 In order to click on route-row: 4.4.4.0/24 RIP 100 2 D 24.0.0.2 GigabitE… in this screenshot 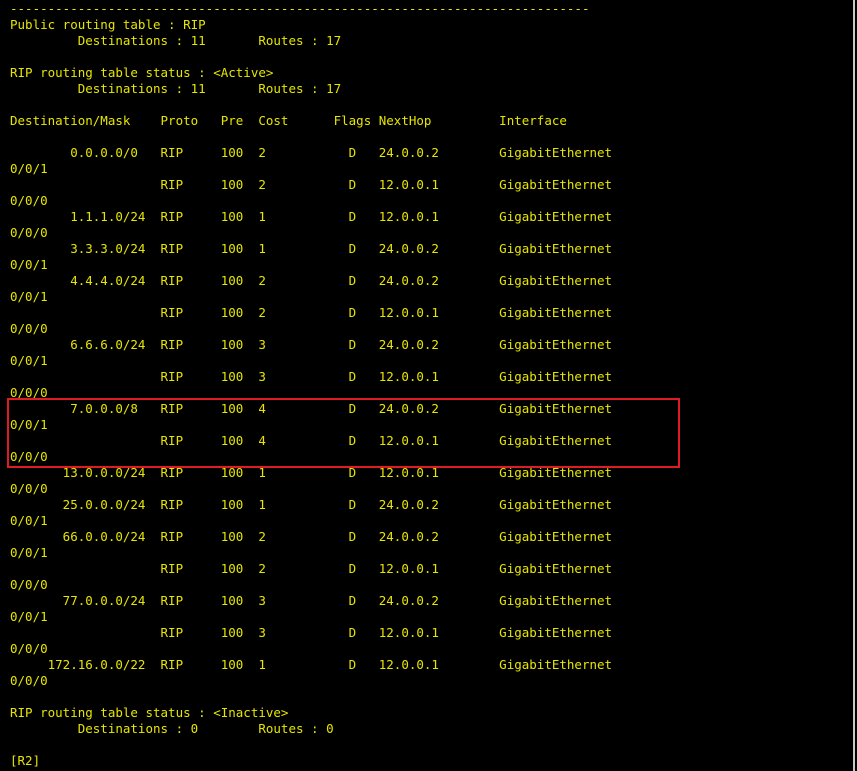, I will do `click(311, 280)`.